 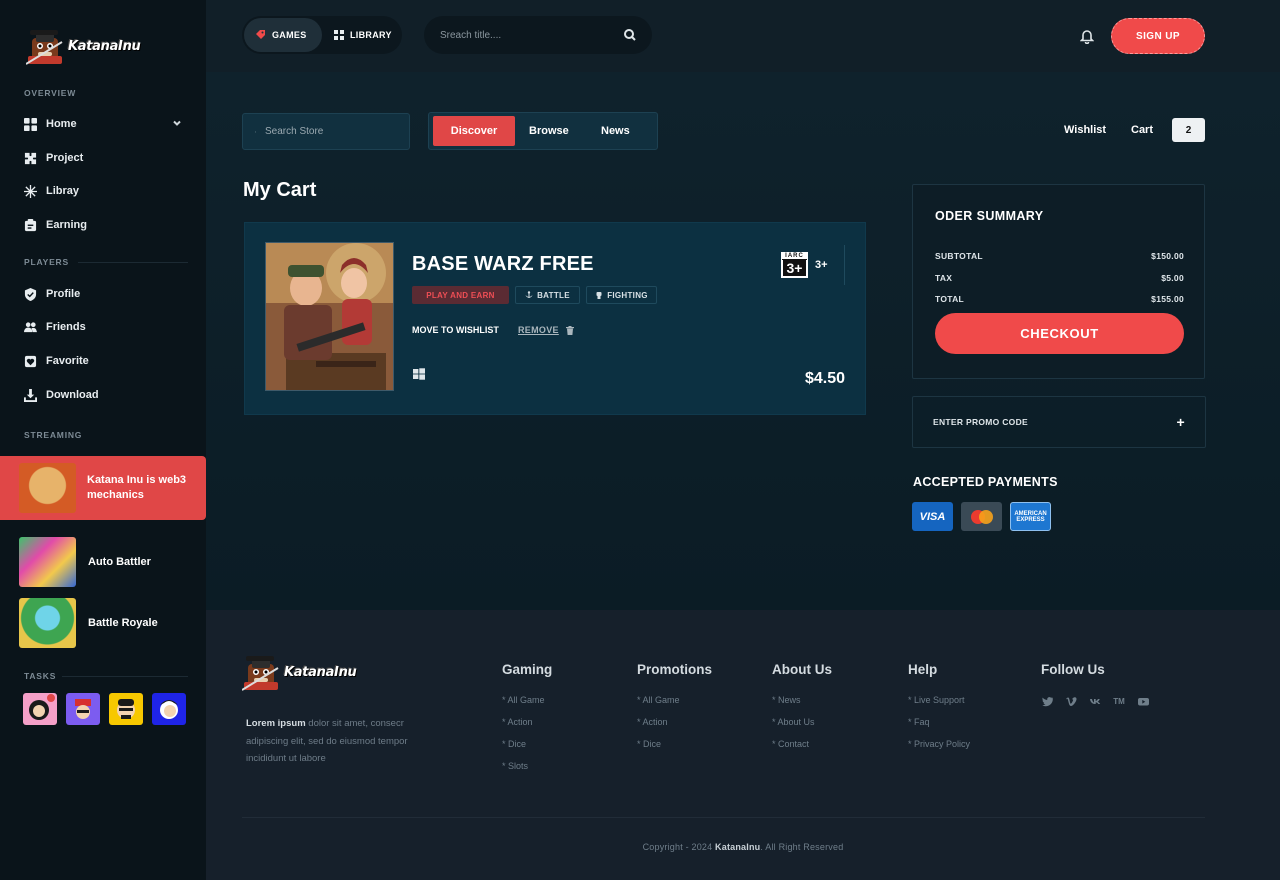 What do you see at coordinates (419, 373) in the screenshot?
I see `windows-icon` at bounding box center [419, 373].